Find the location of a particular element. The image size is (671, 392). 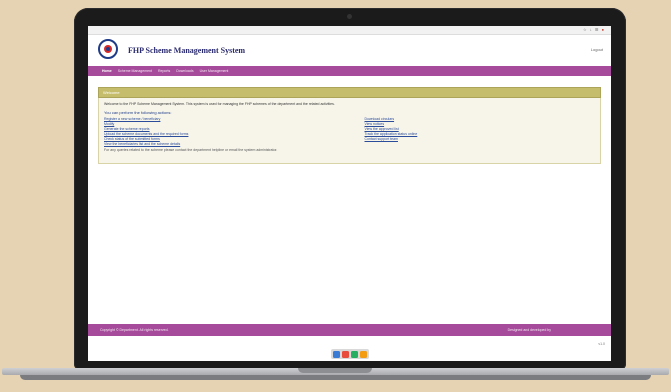

folder-icon is located at coordinates (363, 354).